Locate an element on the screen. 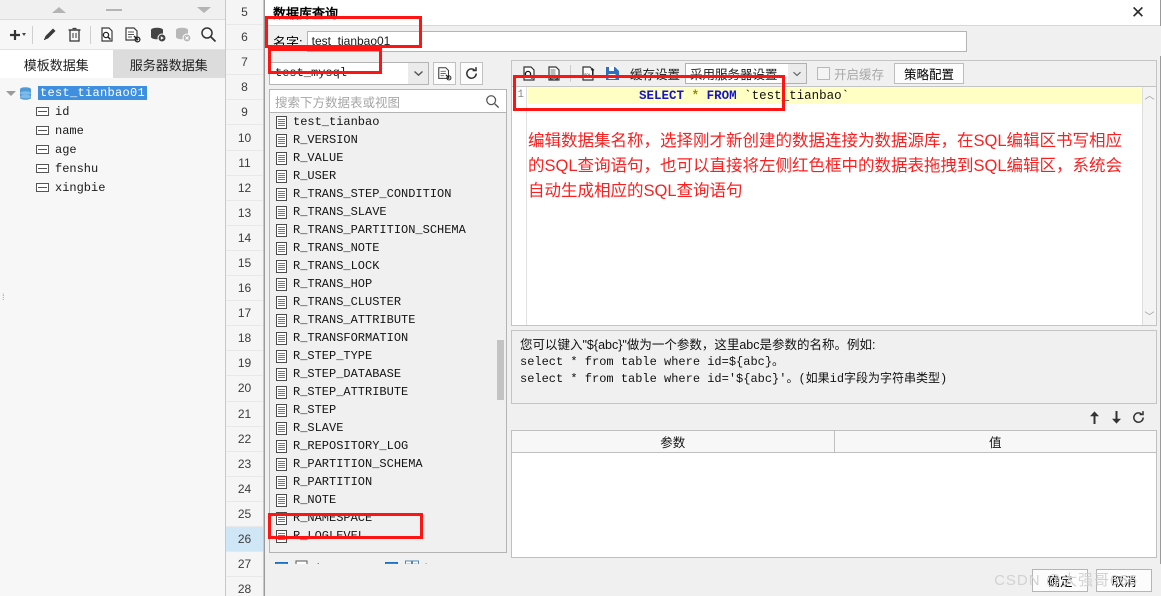  scrollbar-thumb is located at coordinates (500, 370).